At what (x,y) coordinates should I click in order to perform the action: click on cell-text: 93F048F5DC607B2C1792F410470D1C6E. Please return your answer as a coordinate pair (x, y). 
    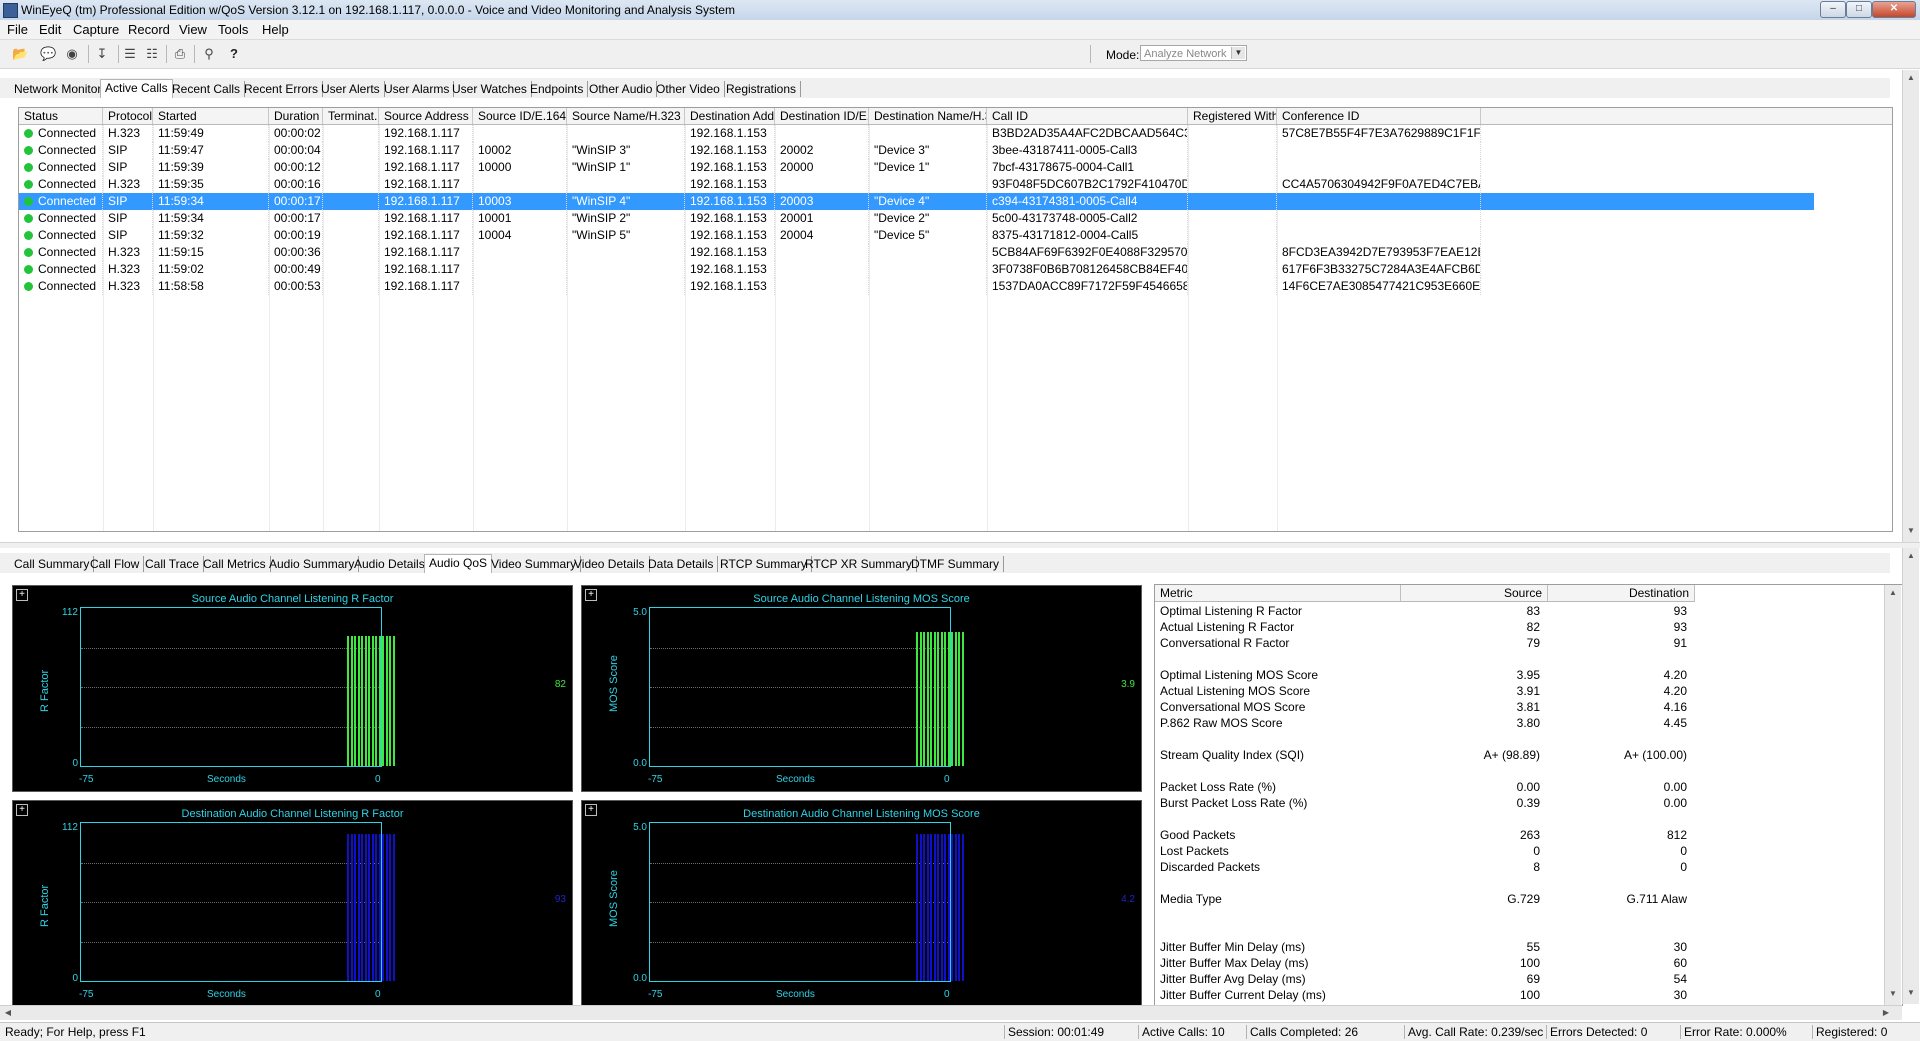
    Looking at the image, I should click on (1090, 184).